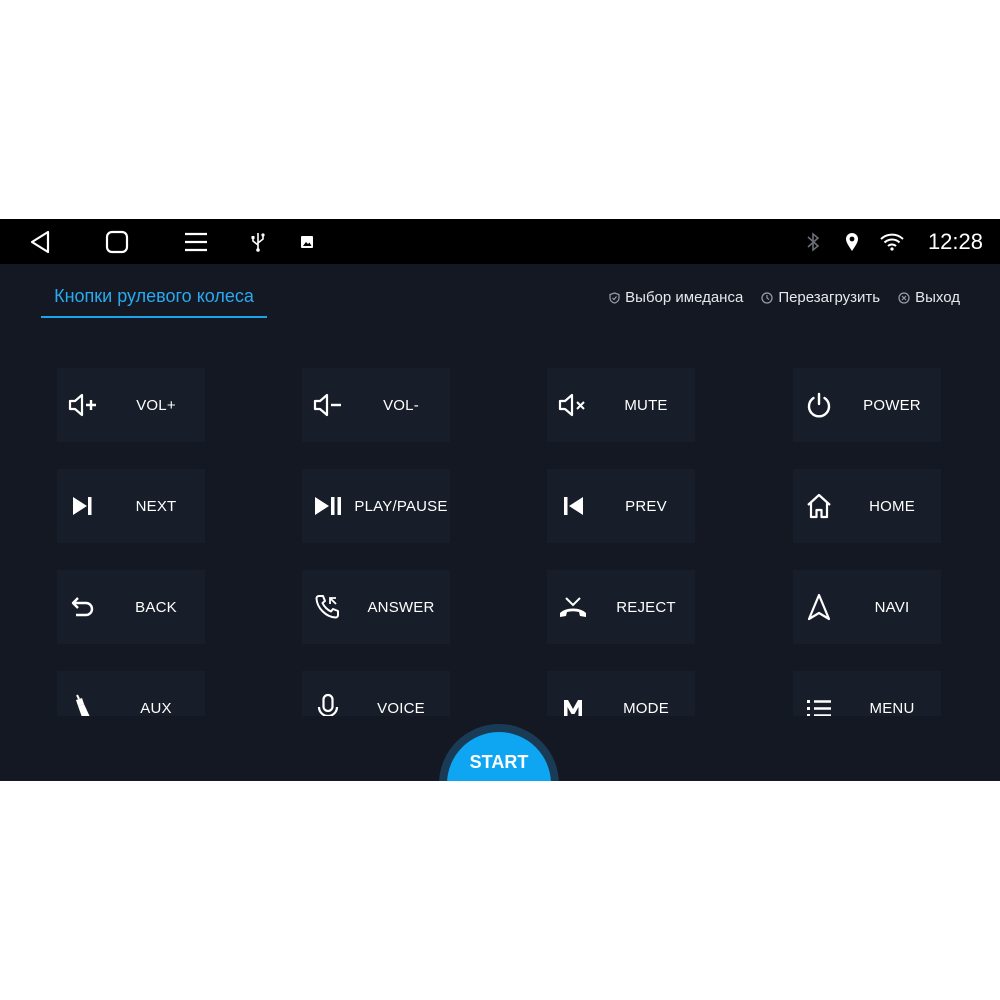  I want to click on aux-plug-icon, so click(83, 693).